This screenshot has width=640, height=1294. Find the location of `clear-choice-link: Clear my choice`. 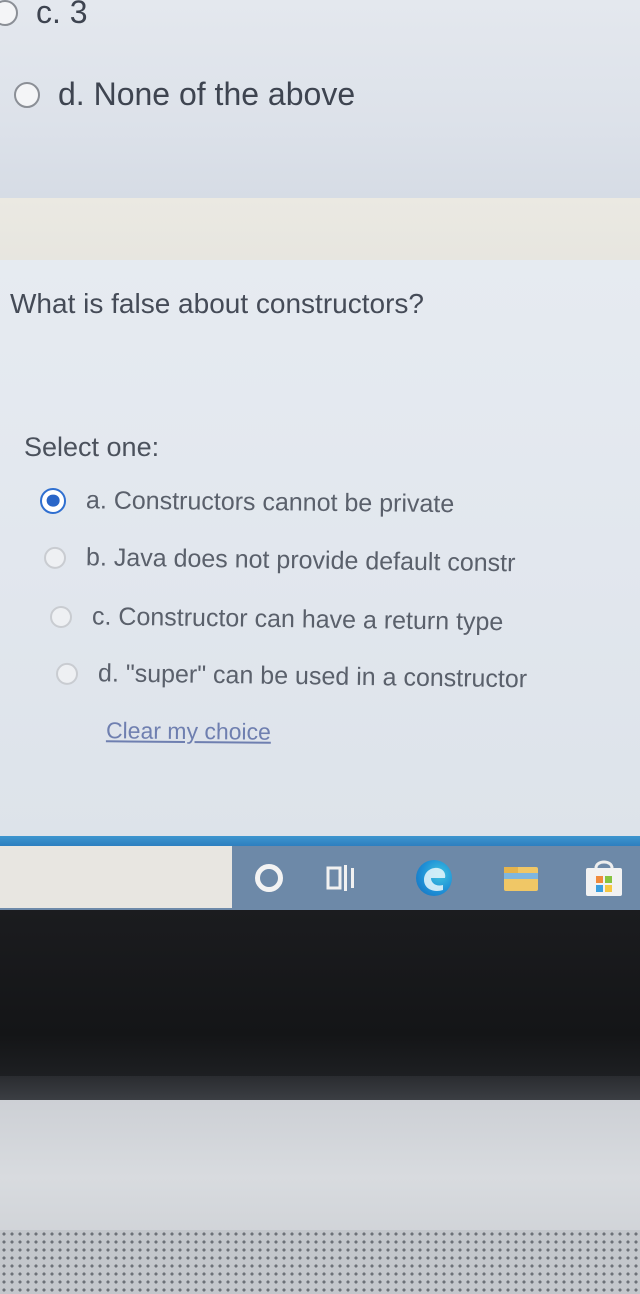

clear-choice-link: Clear my choice is located at coordinates (188, 731).